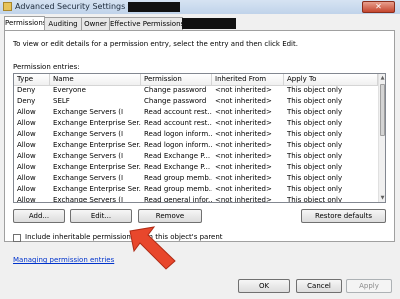 The width and height of the screenshot is (400, 299). I want to click on title-bar: Advanced Security Settings for ✕, so click(200, 7).